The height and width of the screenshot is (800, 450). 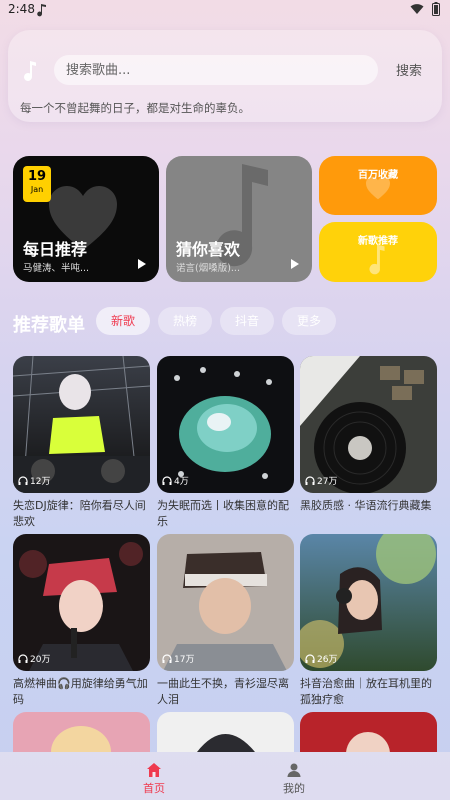 I want to click on search-card: 搜索 每一个不曾起舞的日子，都是对生命的辜负。, so click(x=225, y=76).